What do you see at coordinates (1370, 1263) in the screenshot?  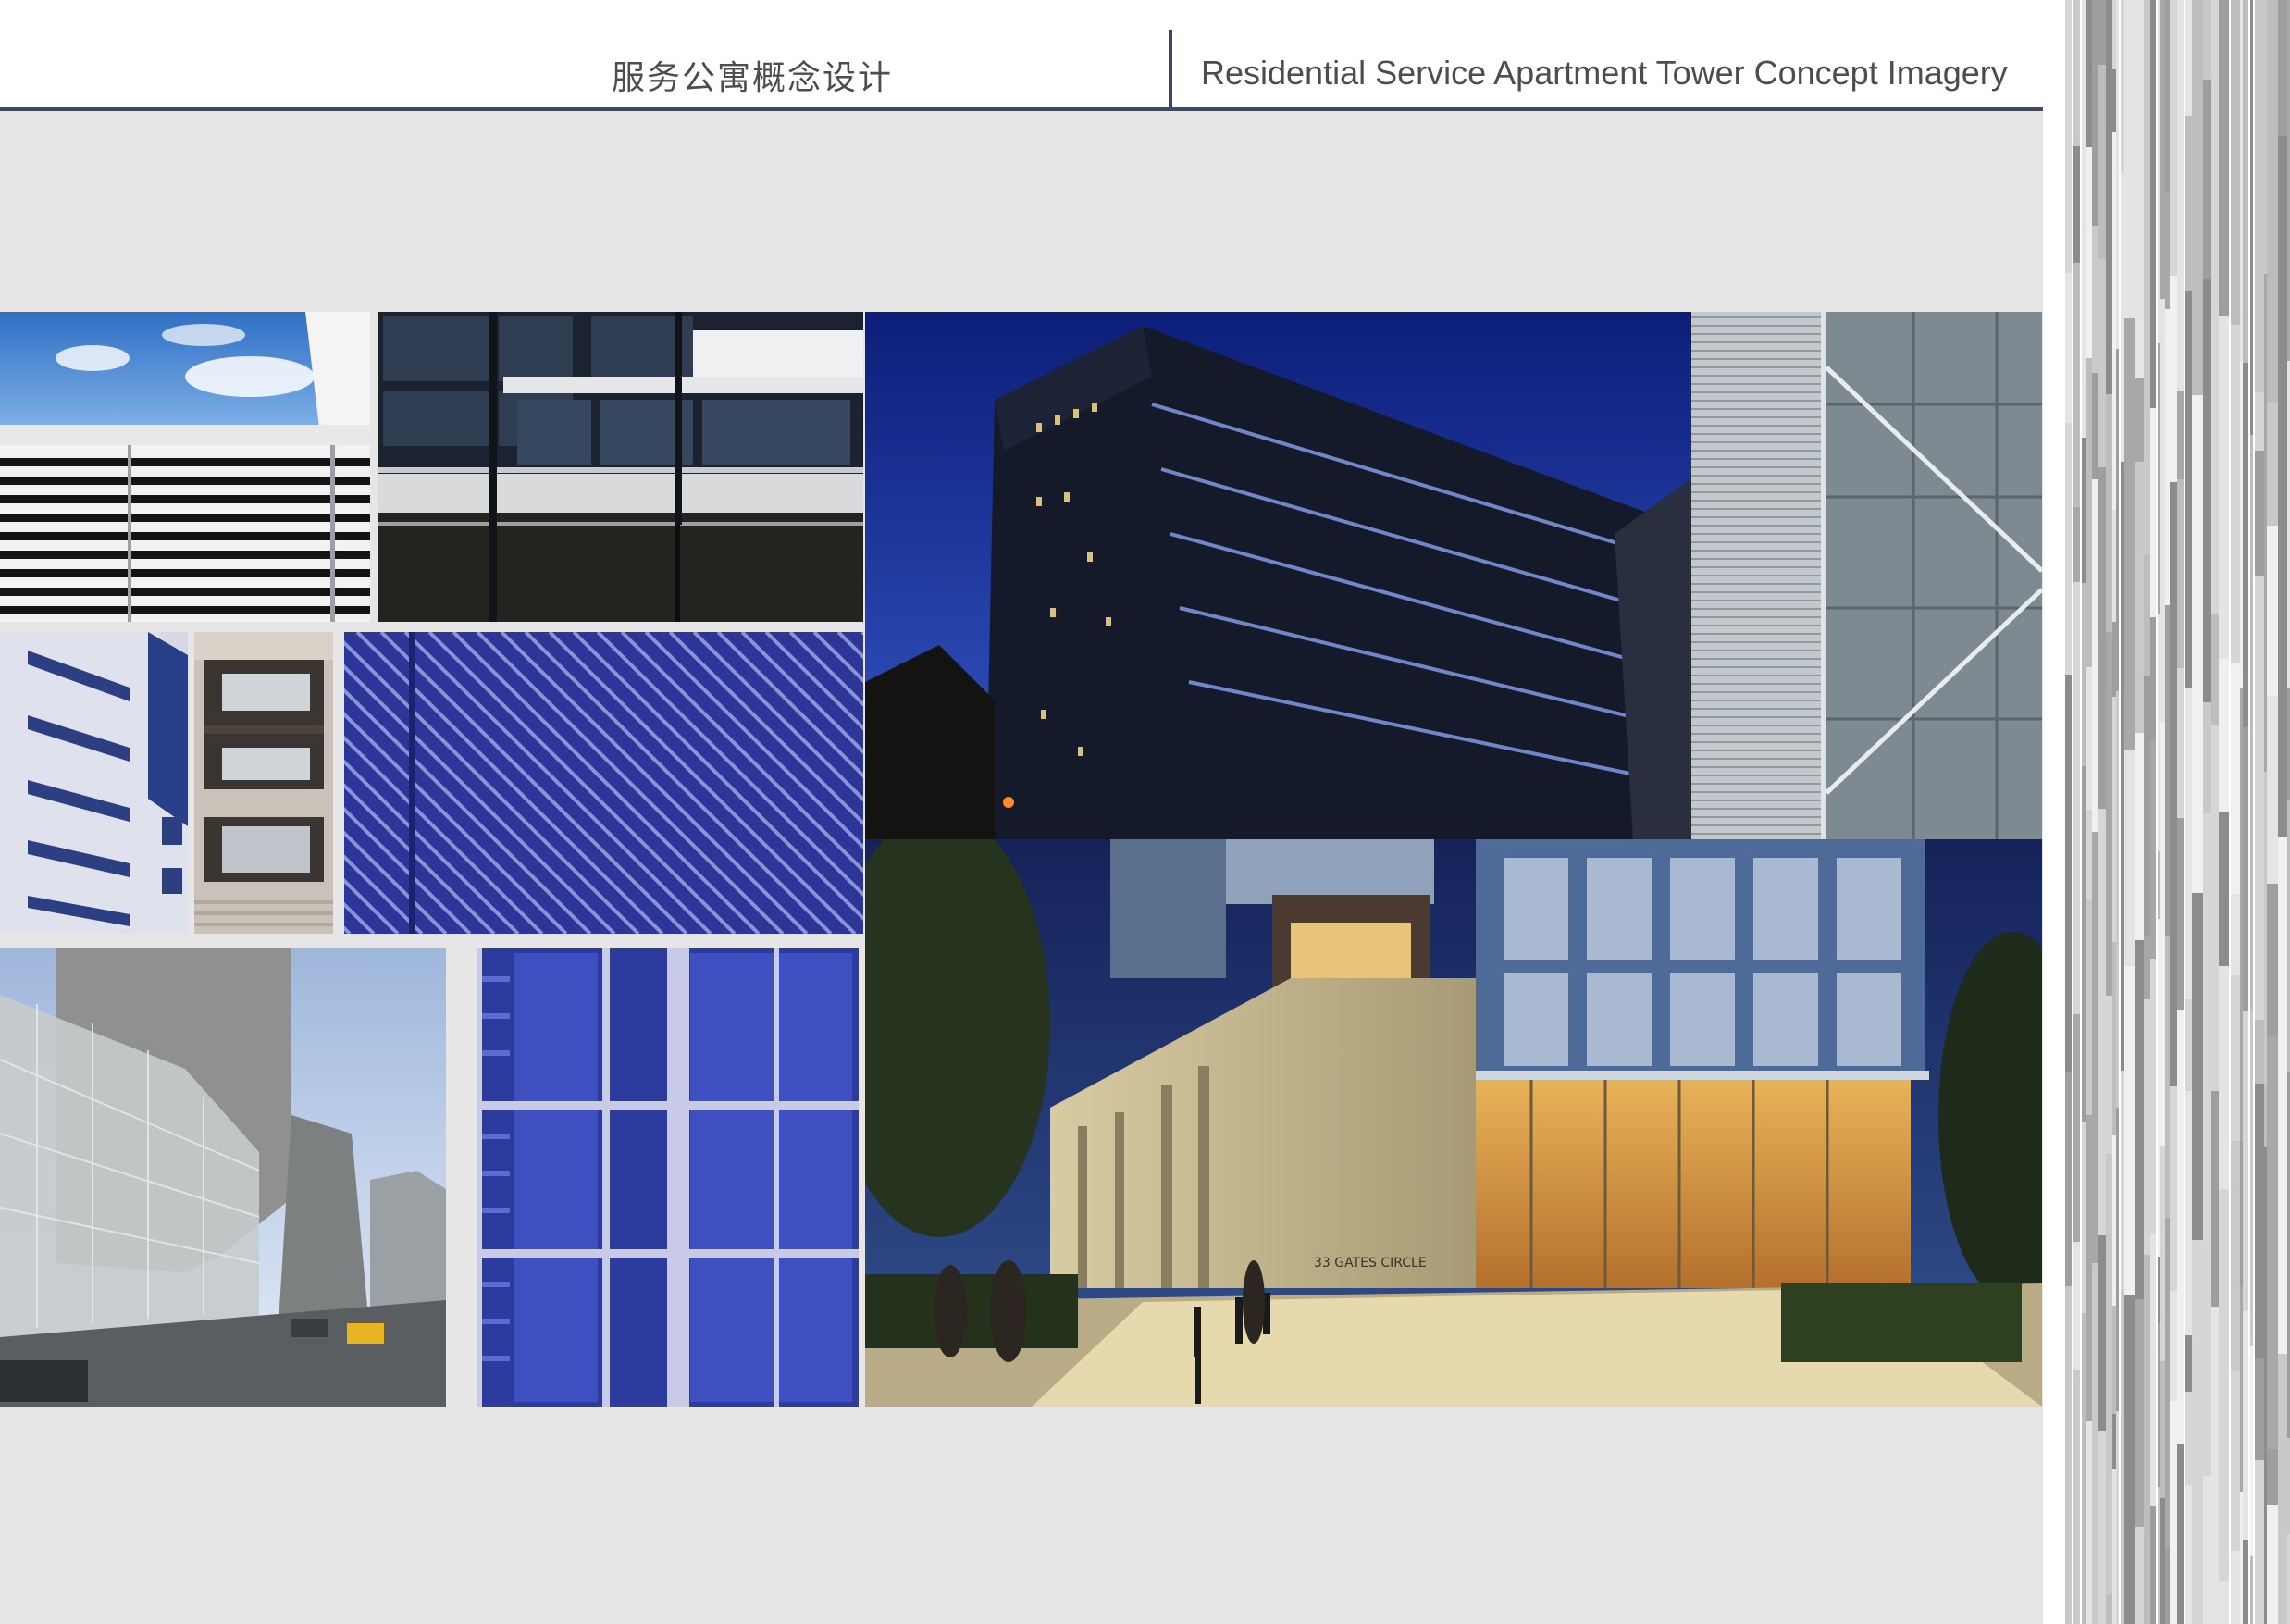 I see `building-address-sign: 33 GATES CIRCLE` at bounding box center [1370, 1263].